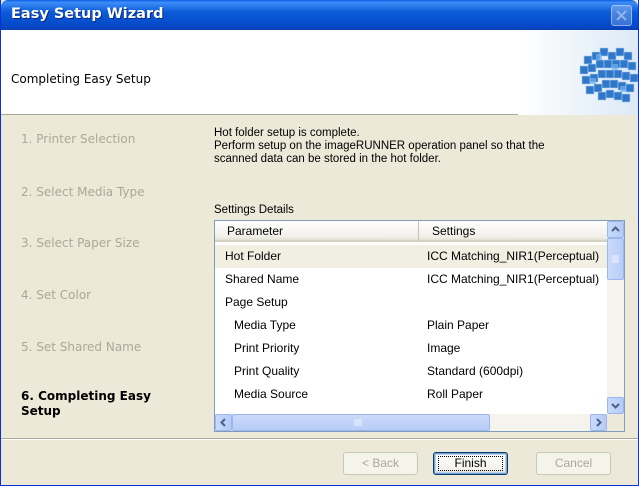 The image size is (639, 486). Describe the element at coordinates (475, 371) in the screenshot. I see `row-value: Standard (600dpi)` at that location.